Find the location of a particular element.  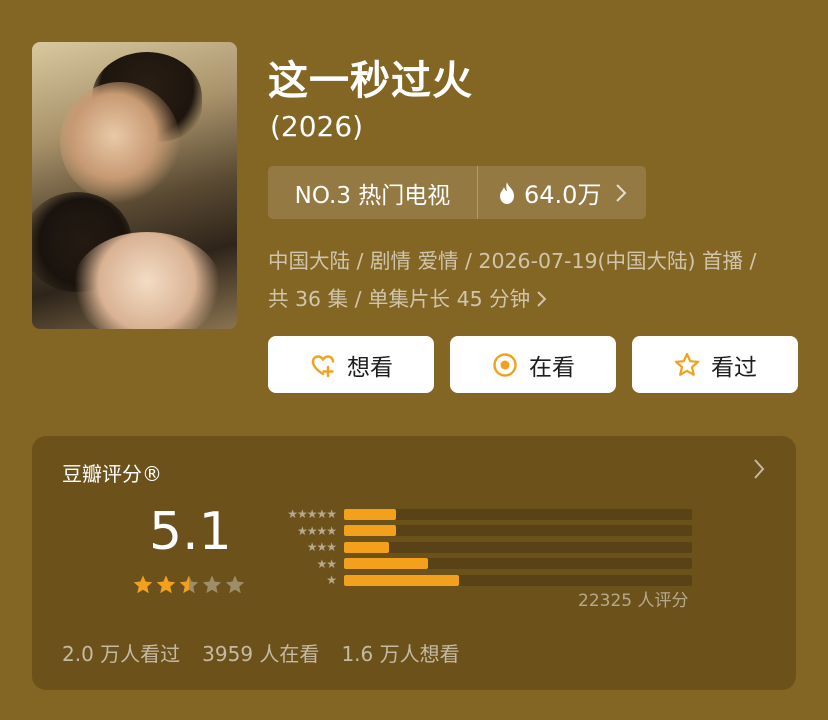

heat-value: 64.0万 is located at coordinates (563, 195).